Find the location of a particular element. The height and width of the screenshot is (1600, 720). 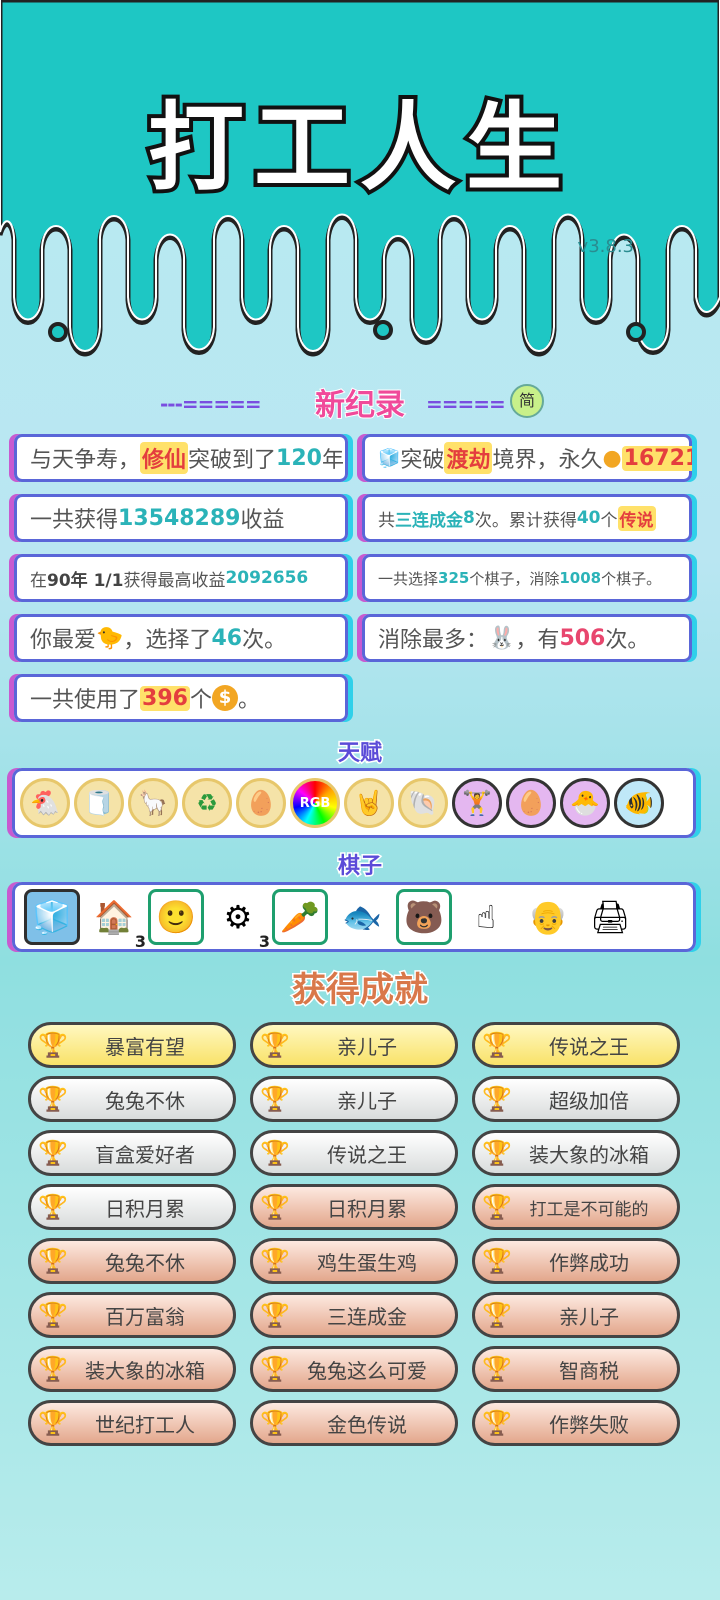

new-record-label: 新纪录 is located at coordinates (360, 405).